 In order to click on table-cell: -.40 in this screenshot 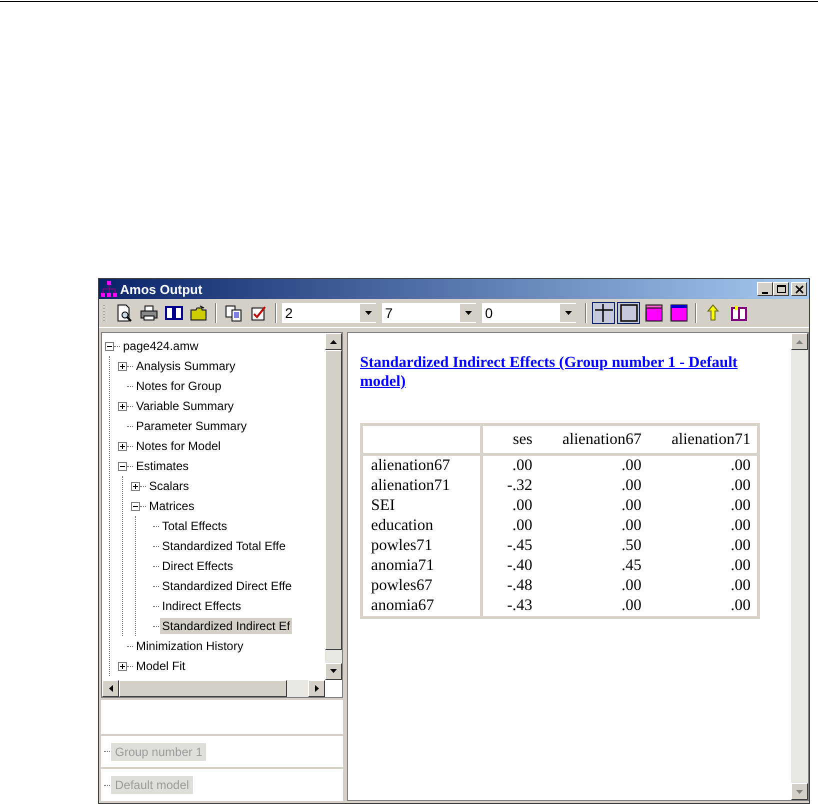, I will do `click(510, 566)`.